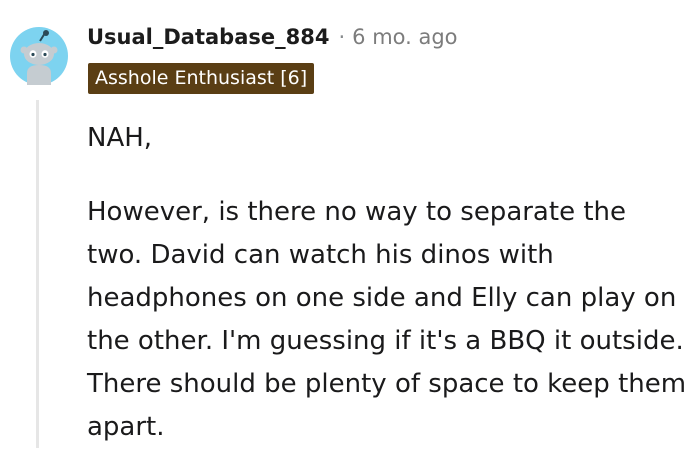 The height and width of the screenshot is (449, 700). I want to click on user-flair-badge: Asshole Enthusiast [6], so click(201, 78).